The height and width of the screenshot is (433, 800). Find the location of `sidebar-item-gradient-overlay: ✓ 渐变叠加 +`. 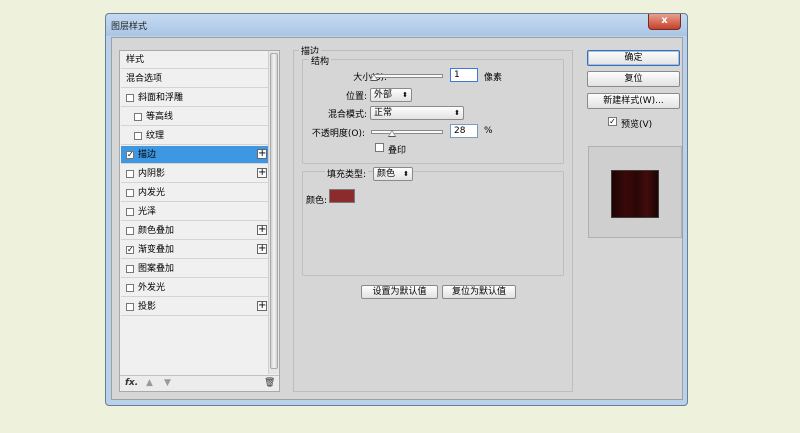

sidebar-item-gradient-overlay: ✓ 渐变叠加 + is located at coordinates (195, 250).